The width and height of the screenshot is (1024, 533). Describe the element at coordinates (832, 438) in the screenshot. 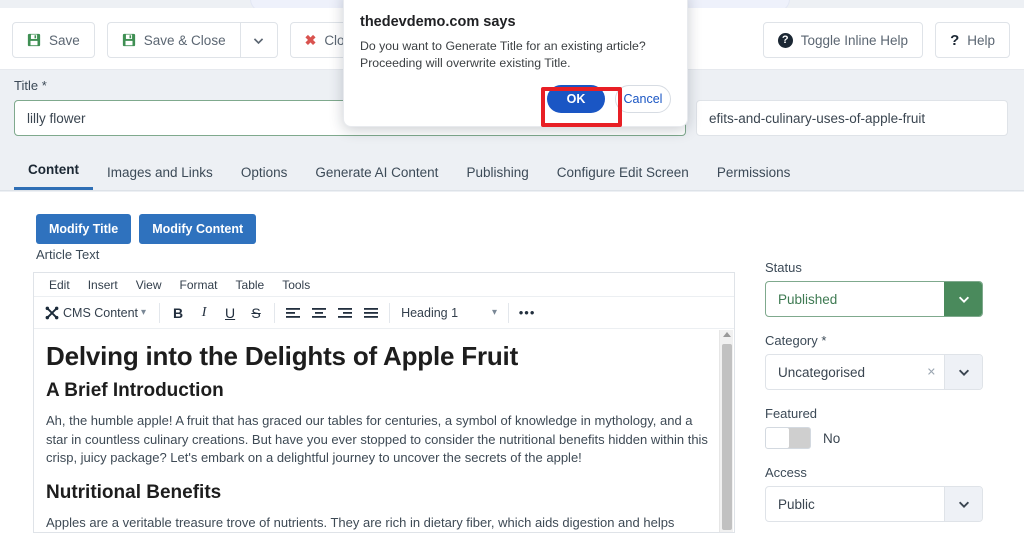

I see `featured-value: No` at that location.